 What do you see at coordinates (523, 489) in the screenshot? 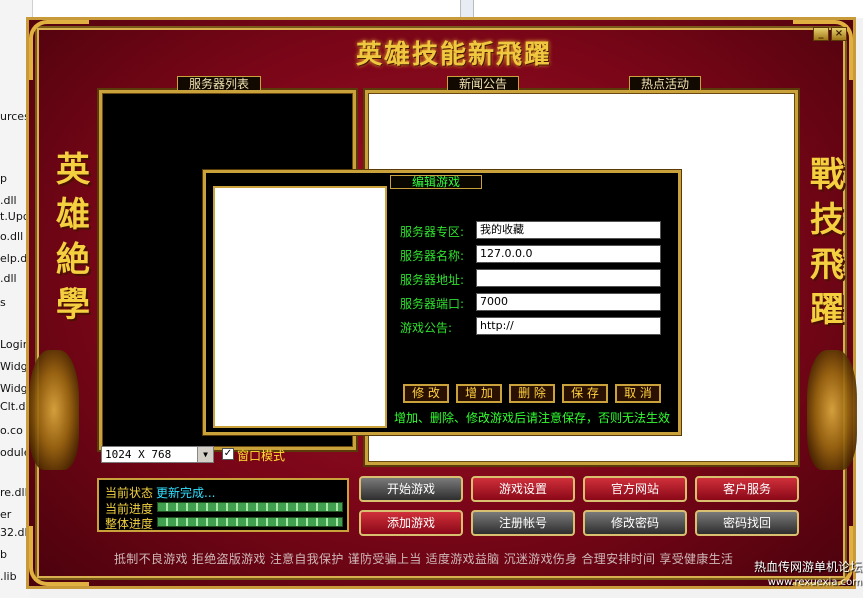
I see `game-settings-button: 游戏设置` at bounding box center [523, 489].